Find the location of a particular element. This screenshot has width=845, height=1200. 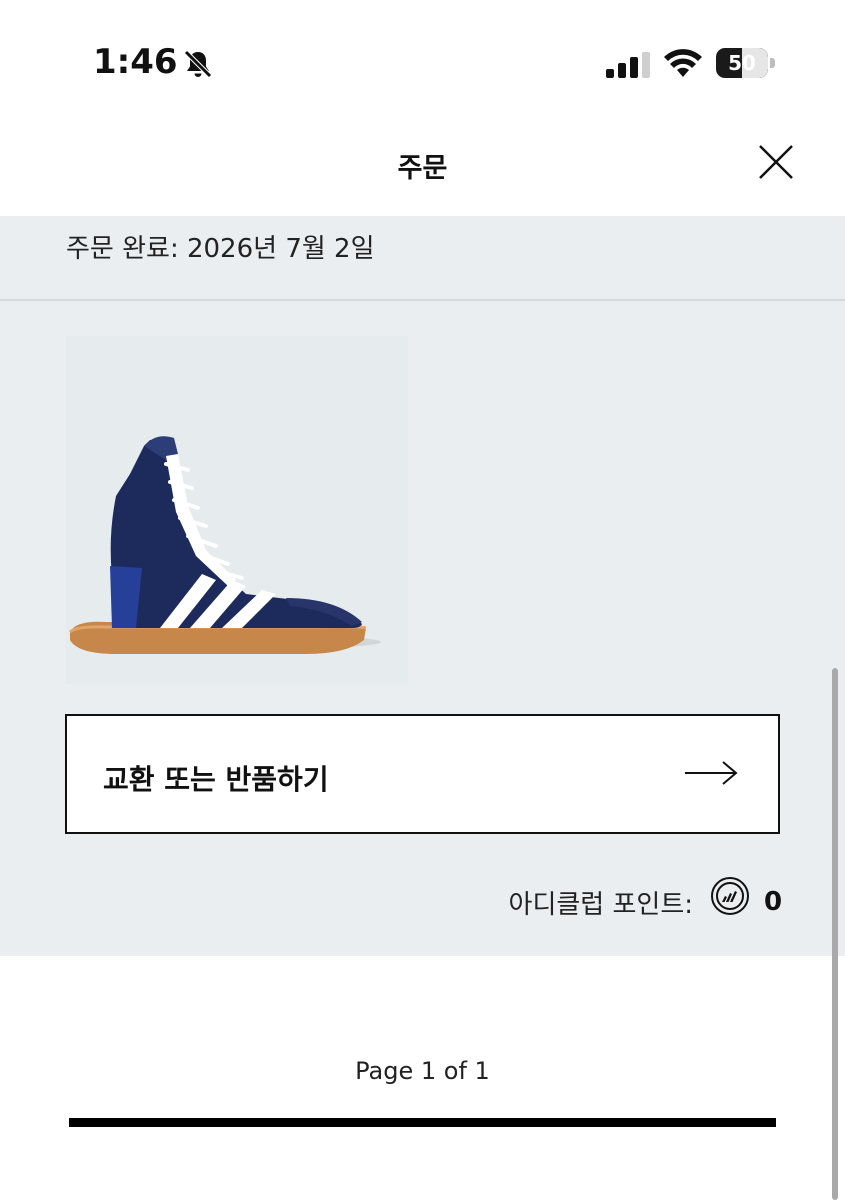

order-completed-date: 주문 완료: 2026년 7월 2일 is located at coordinates (220, 249).